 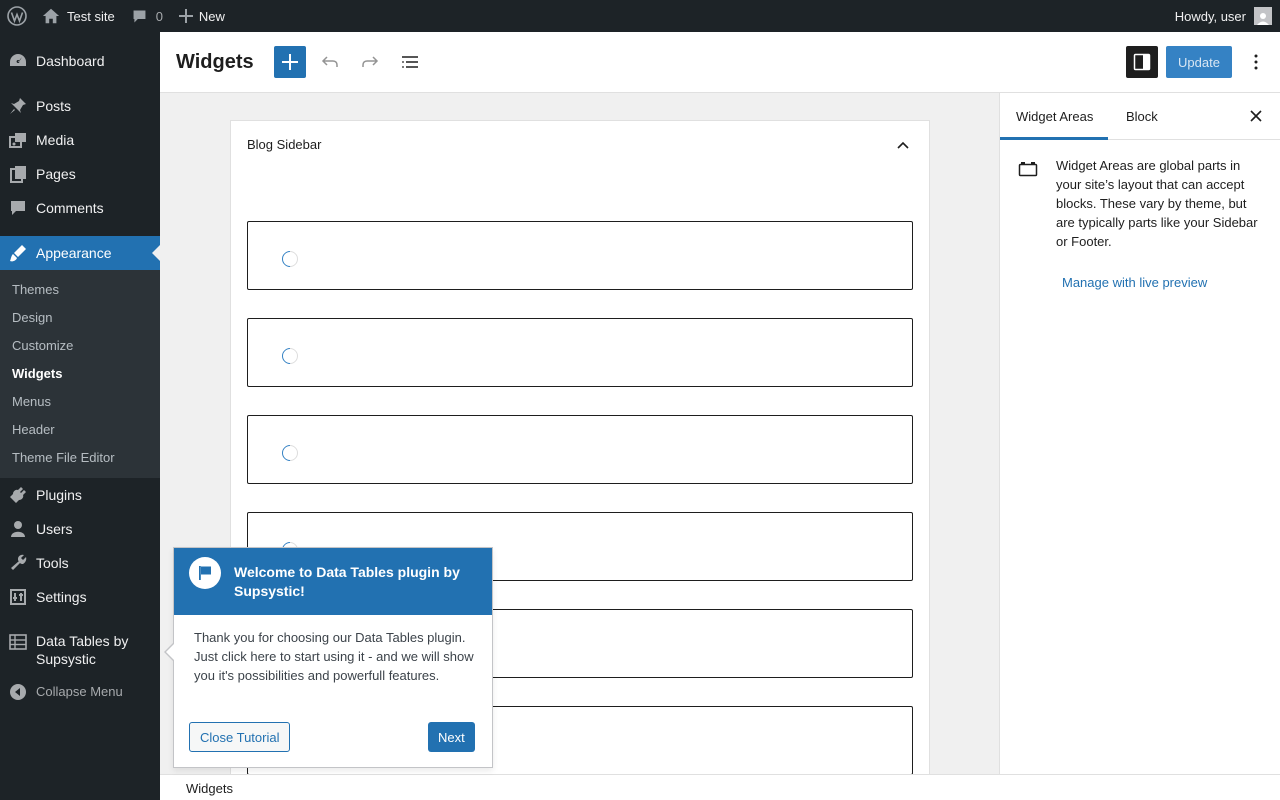 I want to click on more-vertical-icon, so click(x=1256, y=62).